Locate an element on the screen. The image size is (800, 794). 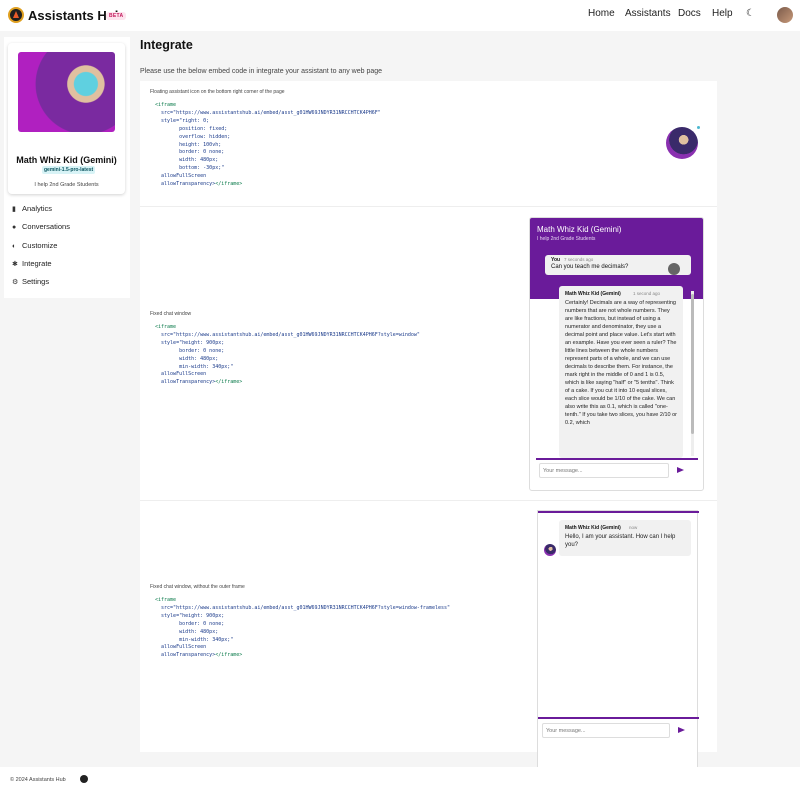
moon-icon: ☾ is located at coordinates (750, 13).